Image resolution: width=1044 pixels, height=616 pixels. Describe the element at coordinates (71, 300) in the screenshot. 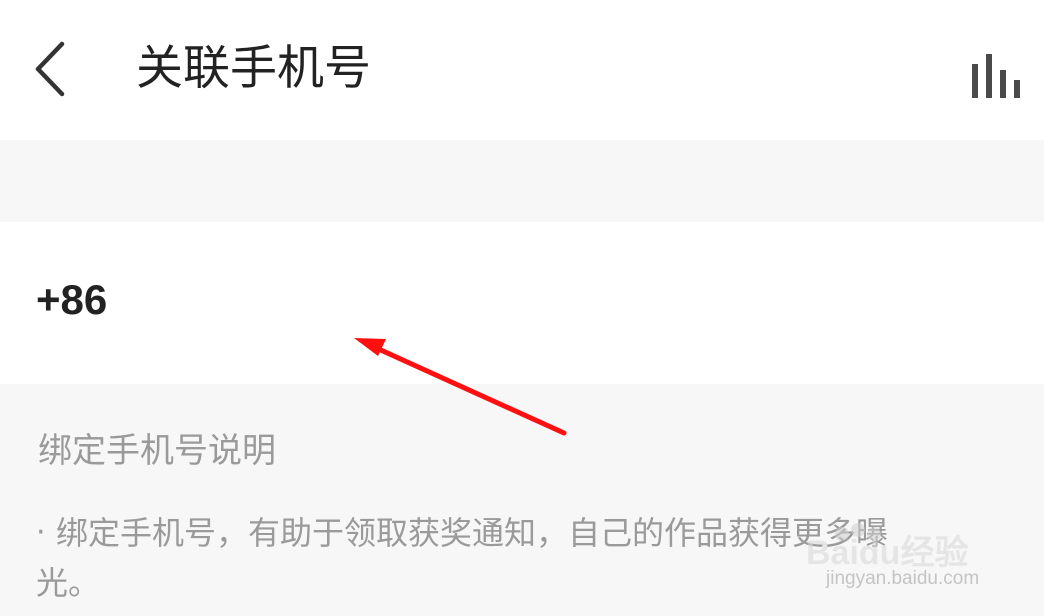

I see `country-code-selector: +86` at that location.